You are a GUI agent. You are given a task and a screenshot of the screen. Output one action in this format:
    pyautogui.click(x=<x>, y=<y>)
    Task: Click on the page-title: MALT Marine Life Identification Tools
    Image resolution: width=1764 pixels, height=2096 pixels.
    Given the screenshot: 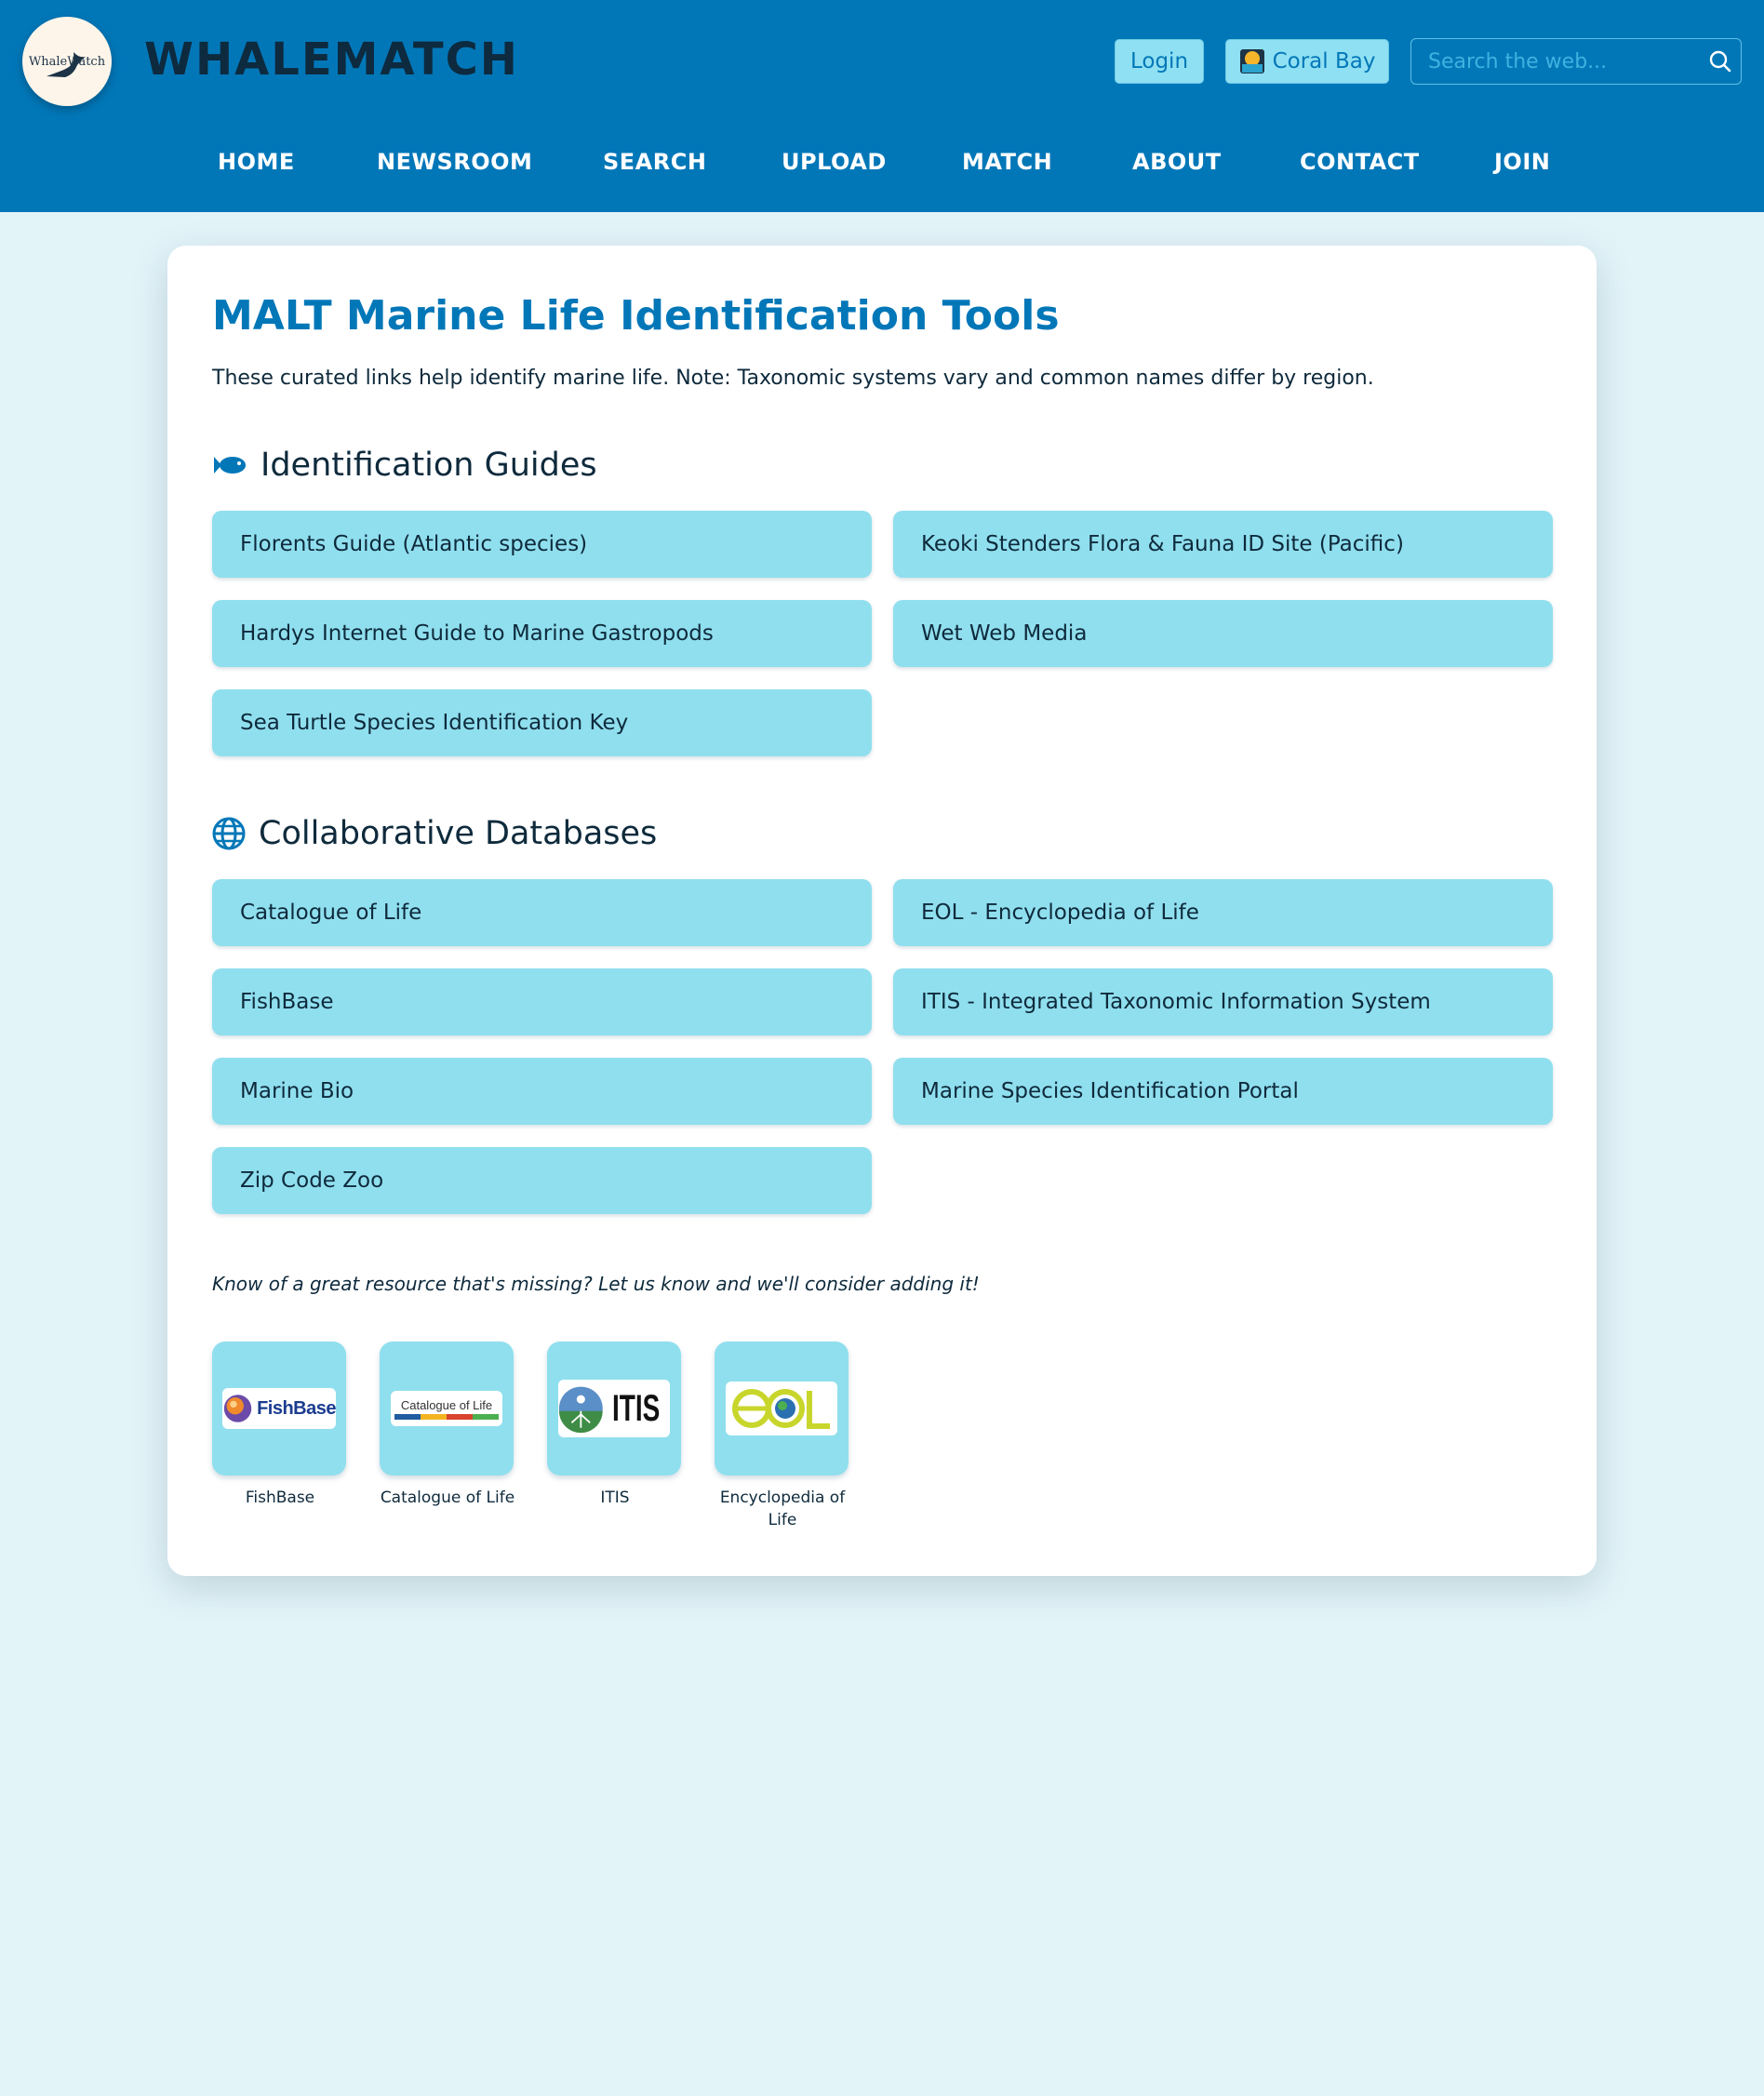 What is the action you would take?
    pyautogui.click(x=636, y=316)
    